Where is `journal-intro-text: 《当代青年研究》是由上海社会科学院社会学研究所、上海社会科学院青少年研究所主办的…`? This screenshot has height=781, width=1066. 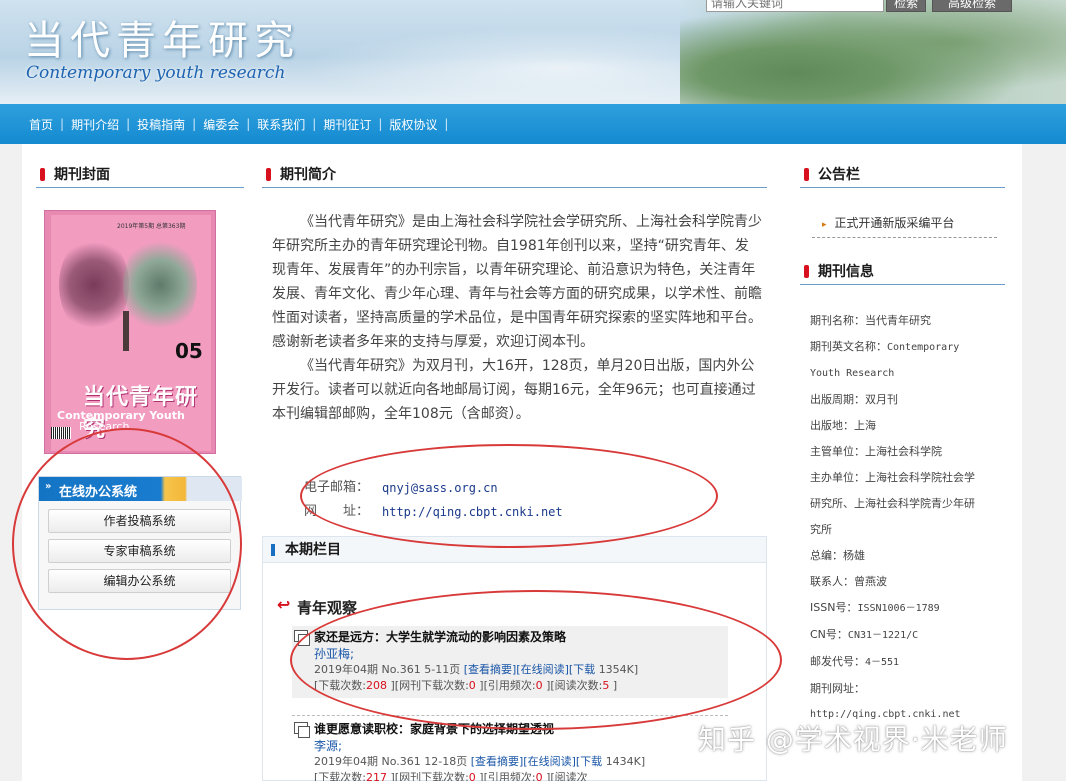 journal-intro-text: 《当代青年研究》是由上海社会科学院社会学研究所、上海社会科学院青少年研究所主办的… is located at coordinates (517, 318).